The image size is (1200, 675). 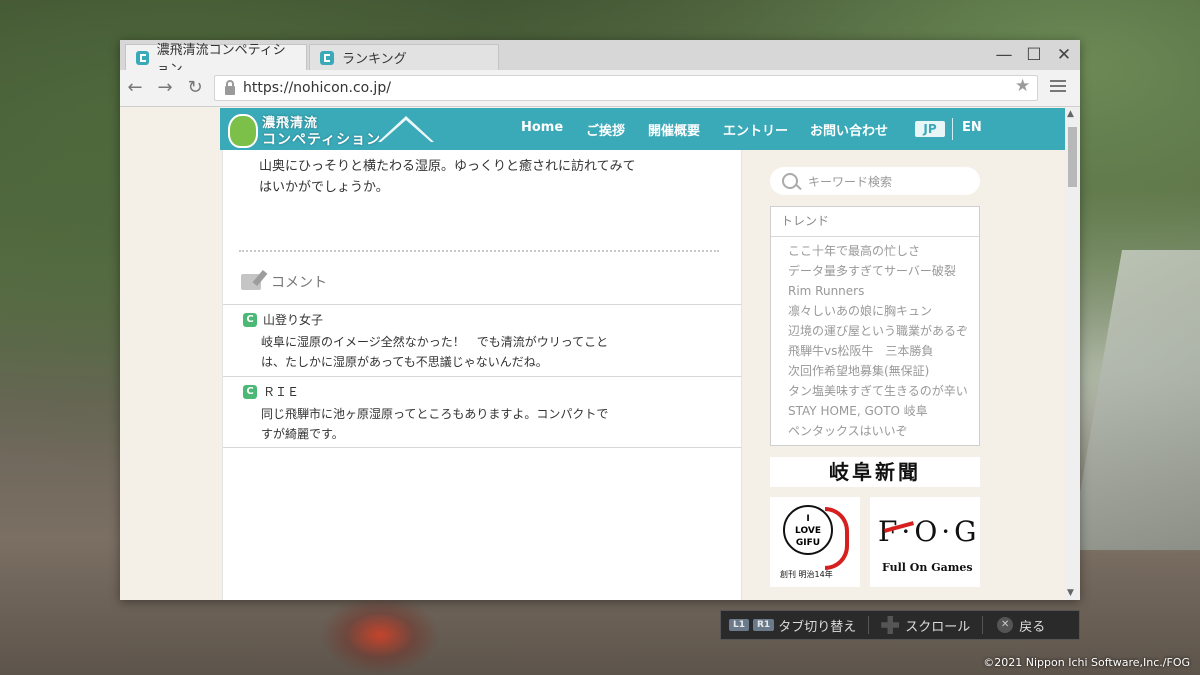 What do you see at coordinates (322, 140) in the screenshot?
I see `logo-line2: コンペティション` at bounding box center [322, 140].